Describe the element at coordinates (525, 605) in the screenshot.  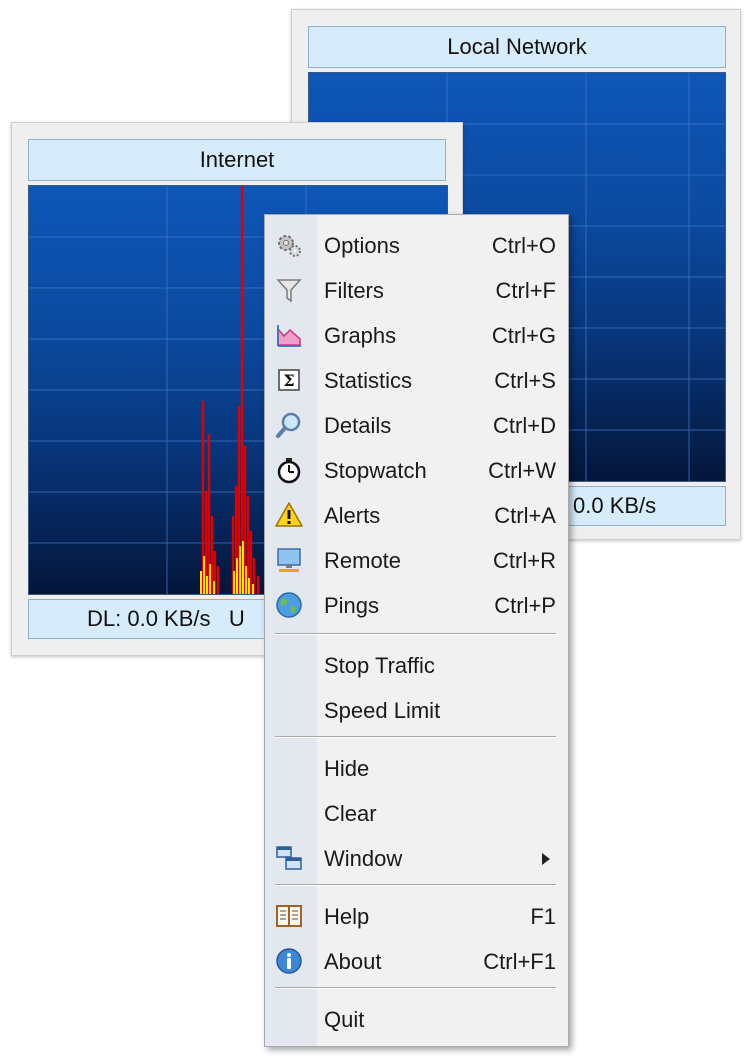
I see `menu-item-shortcut: Ctrl+P` at that location.